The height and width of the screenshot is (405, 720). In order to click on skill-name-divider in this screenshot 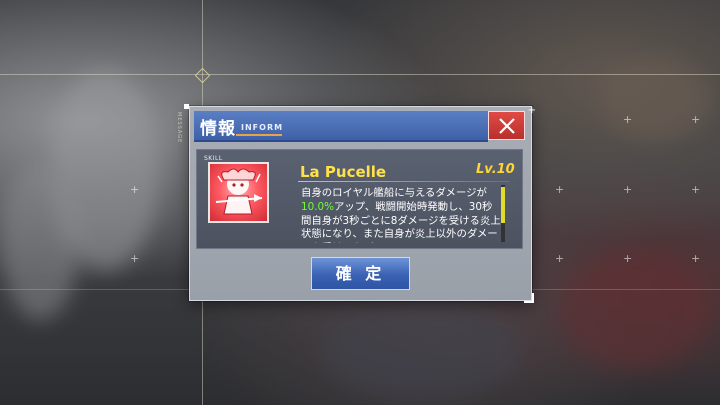, I will do `click(404, 181)`.